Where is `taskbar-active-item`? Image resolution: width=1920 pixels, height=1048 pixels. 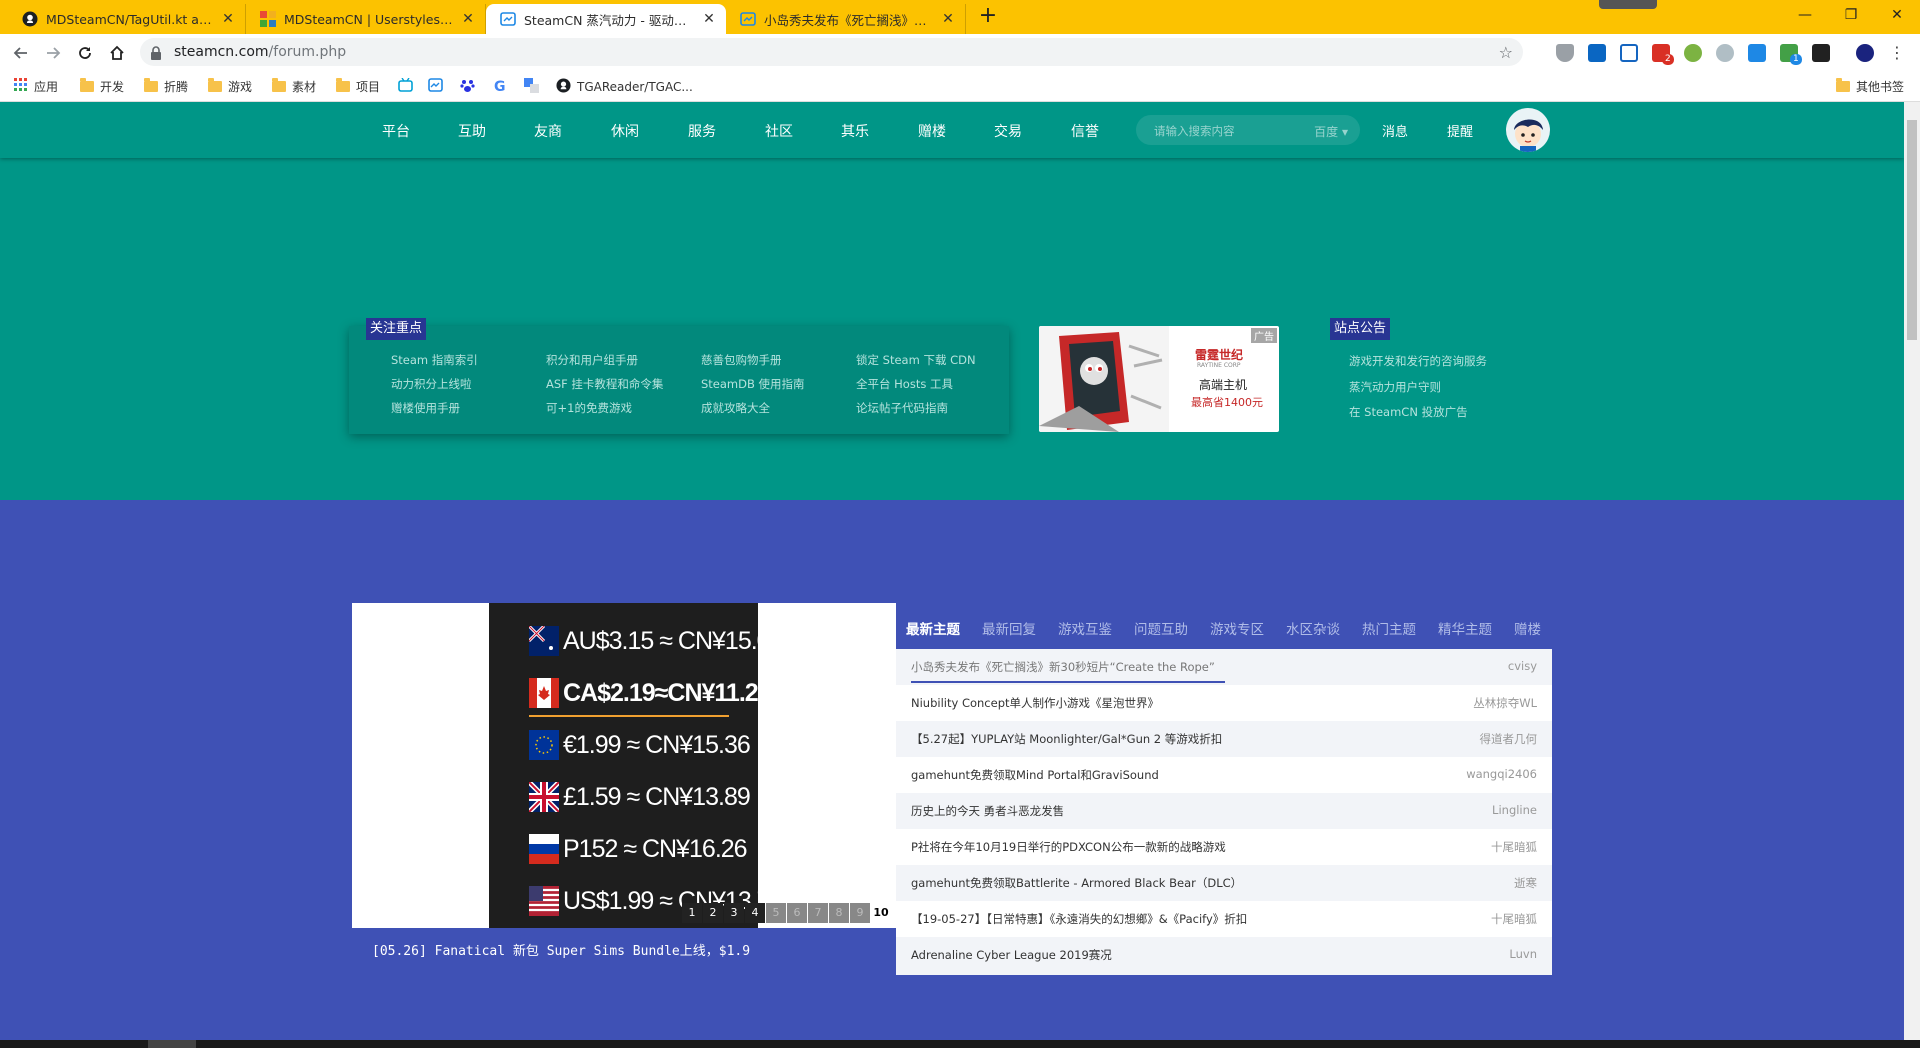 taskbar-active-item is located at coordinates (172, 1044).